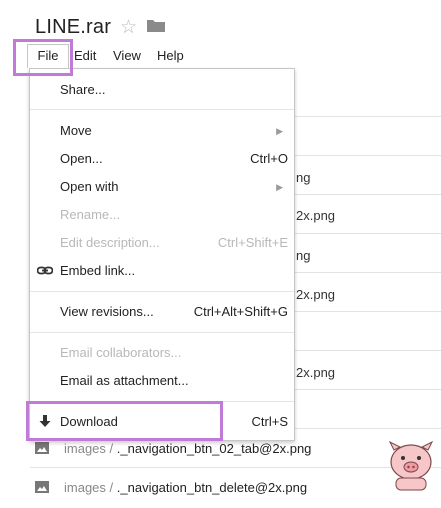 This screenshot has width=441, height=508. Describe the element at coordinates (162, 312) in the screenshot. I see `menu-item-view-revisions: View revisions... Ctrl+Alt+Shift+G` at that location.